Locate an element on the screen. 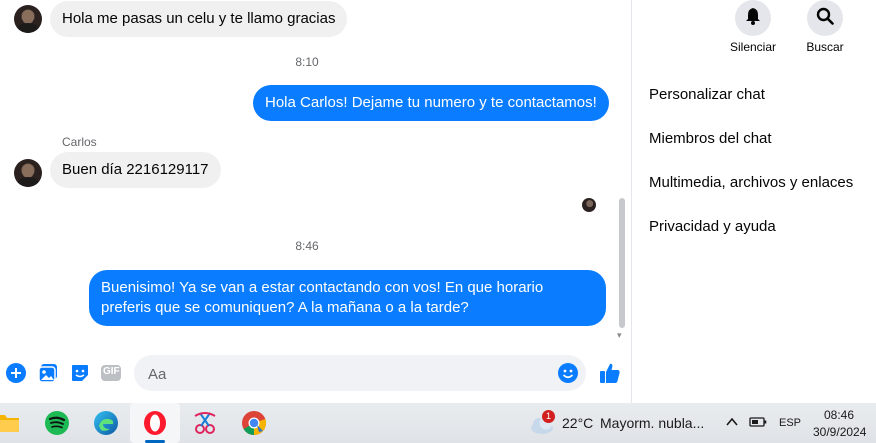 Image resolution: width=876 pixels, height=443 pixels. message-composer: GIF is located at coordinates (315, 377).